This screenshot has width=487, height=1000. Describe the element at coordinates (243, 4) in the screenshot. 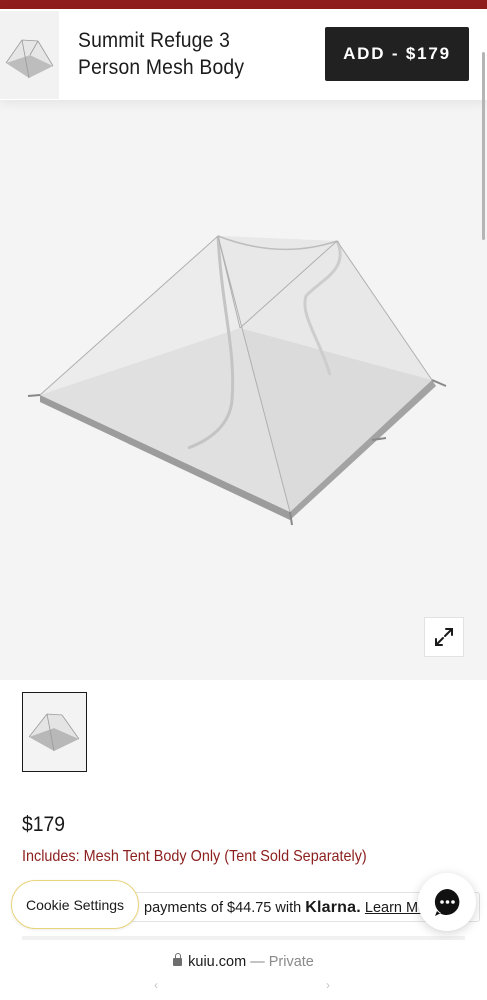

I see `brand-top-bar` at that location.